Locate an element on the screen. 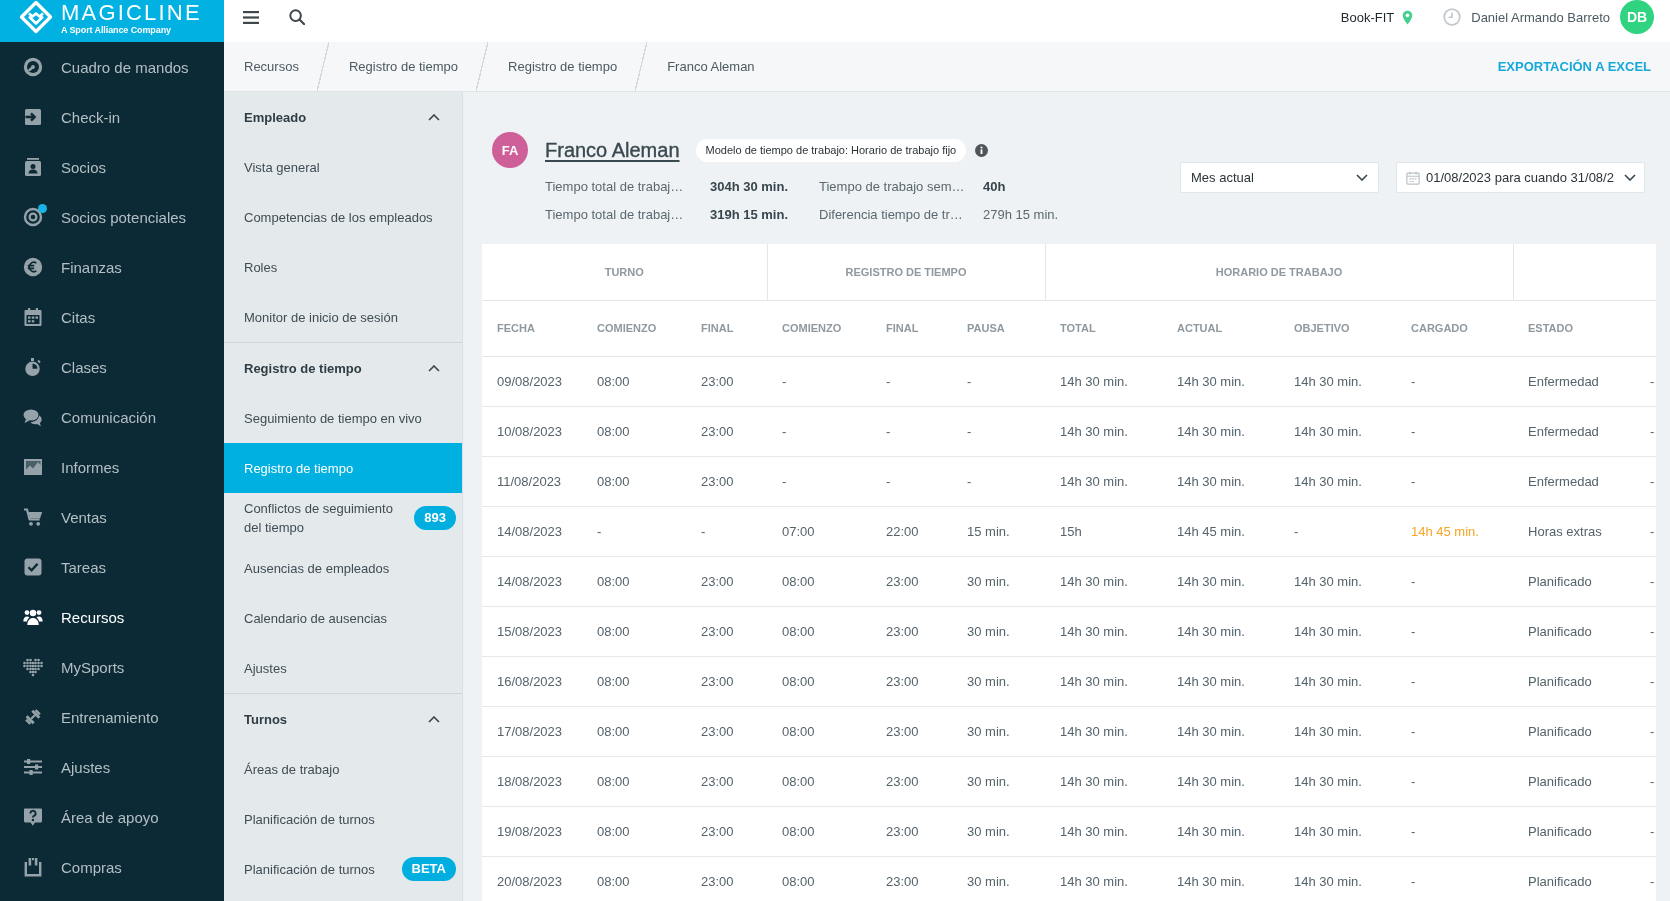  section-nav-item: Vista general is located at coordinates (343, 167).